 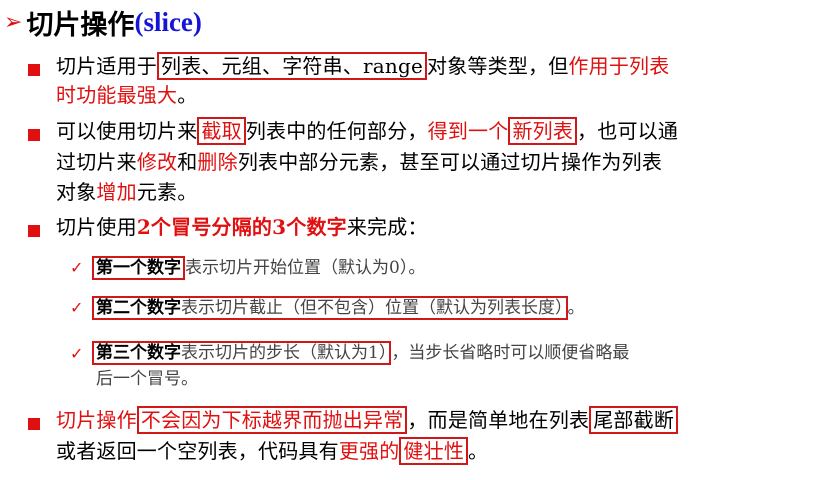 I want to click on p1-text-b: 对象等类型，但, so click(x=498, y=66).